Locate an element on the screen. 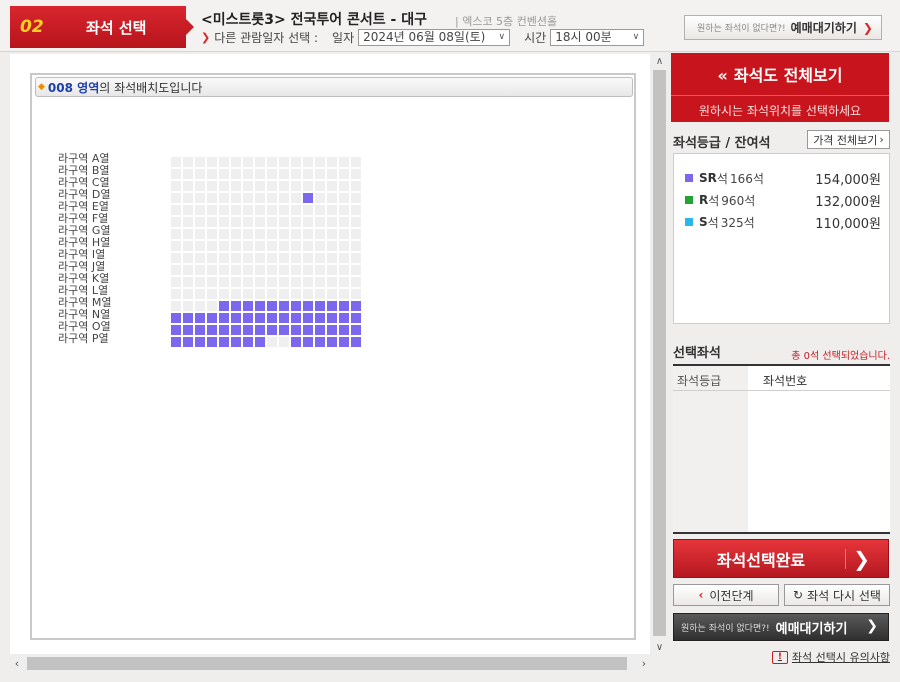  waitlist-button-bottom: 원하는 좌석이 없다면?! 예매대기하기 ❯ is located at coordinates (781, 627).